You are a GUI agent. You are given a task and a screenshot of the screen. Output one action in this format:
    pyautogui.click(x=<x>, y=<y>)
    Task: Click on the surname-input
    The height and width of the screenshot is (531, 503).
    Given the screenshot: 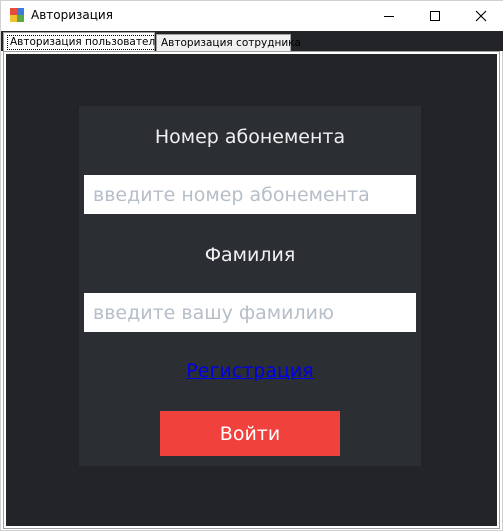 What is the action you would take?
    pyautogui.click(x=250, y=312)
    